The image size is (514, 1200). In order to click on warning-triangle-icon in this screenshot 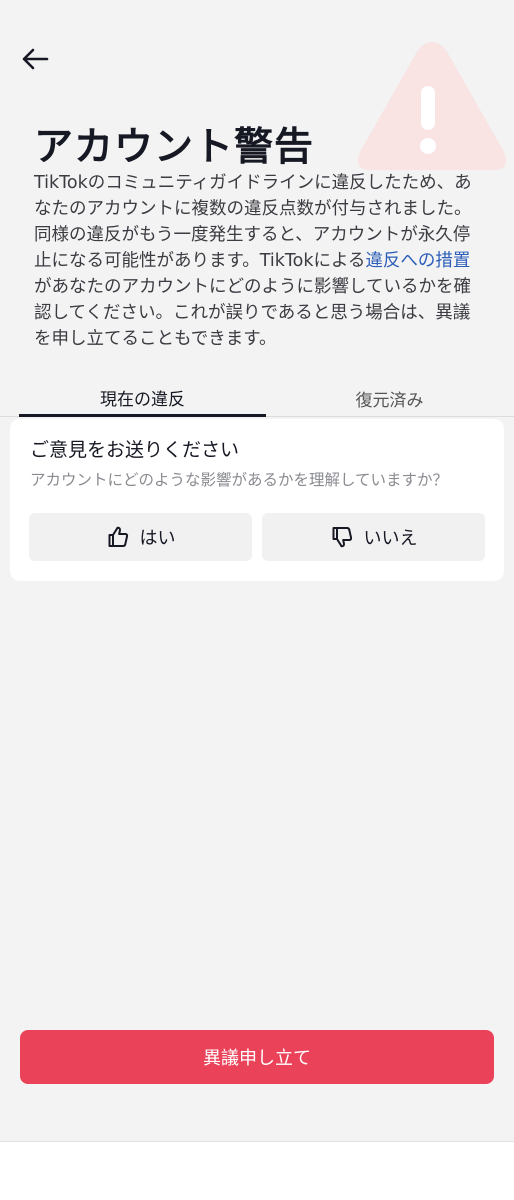, I will do `click(432, 108)`.